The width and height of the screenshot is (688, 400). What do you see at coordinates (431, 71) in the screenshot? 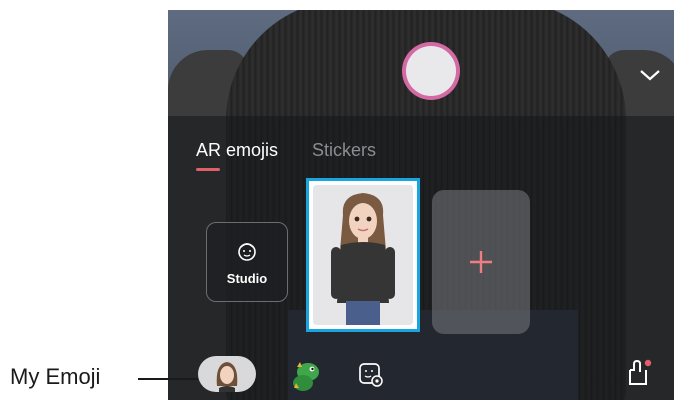
I see `capture-button` at bounding box center [431, 71].